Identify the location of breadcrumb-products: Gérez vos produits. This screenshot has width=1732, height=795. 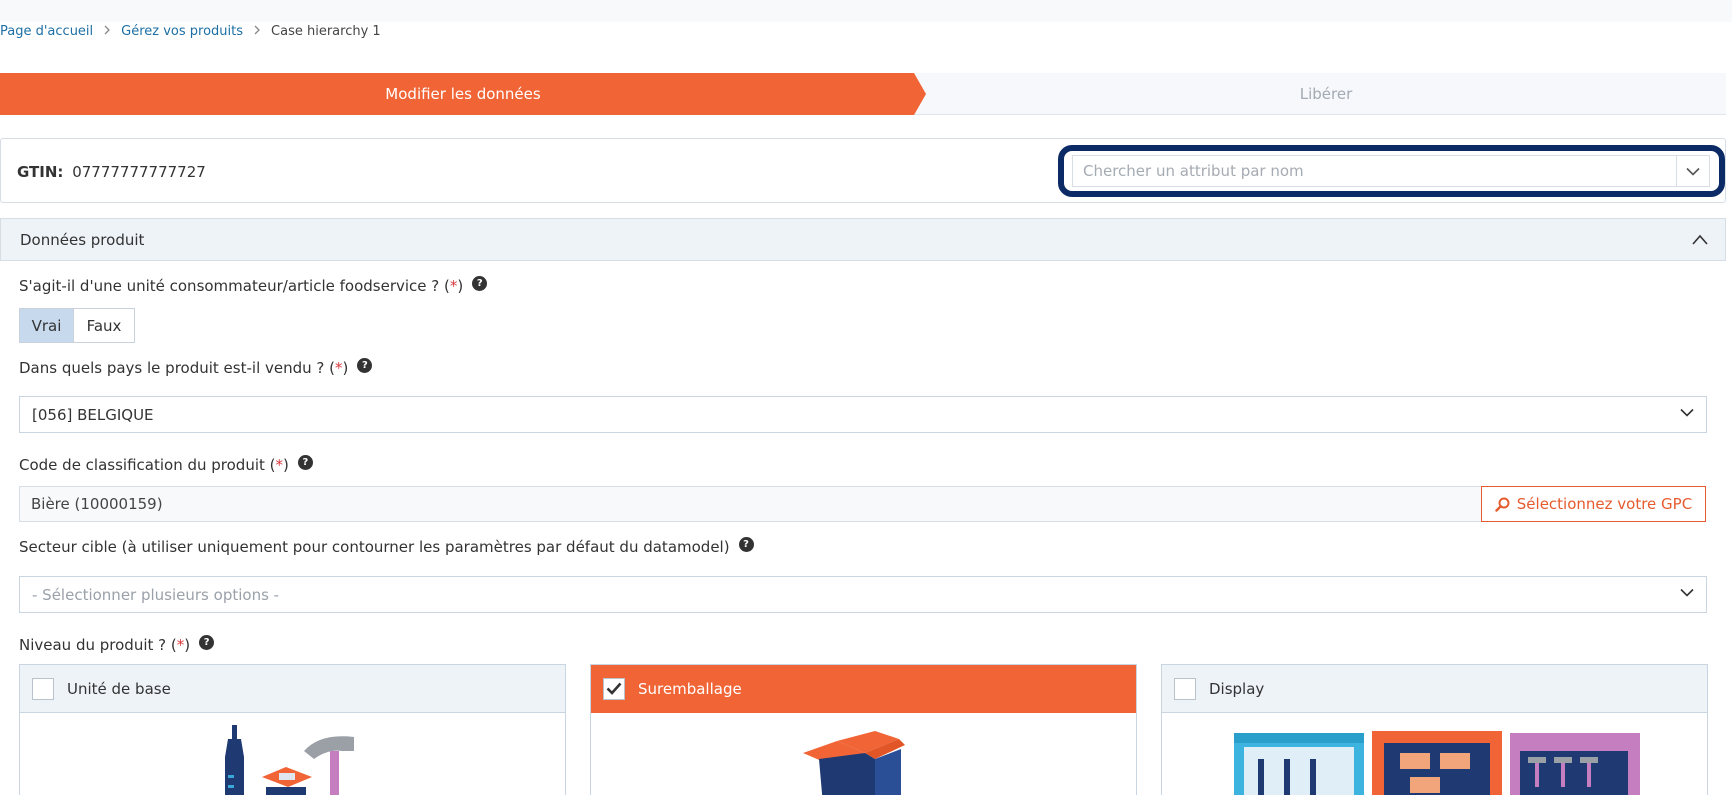
(182, 31).